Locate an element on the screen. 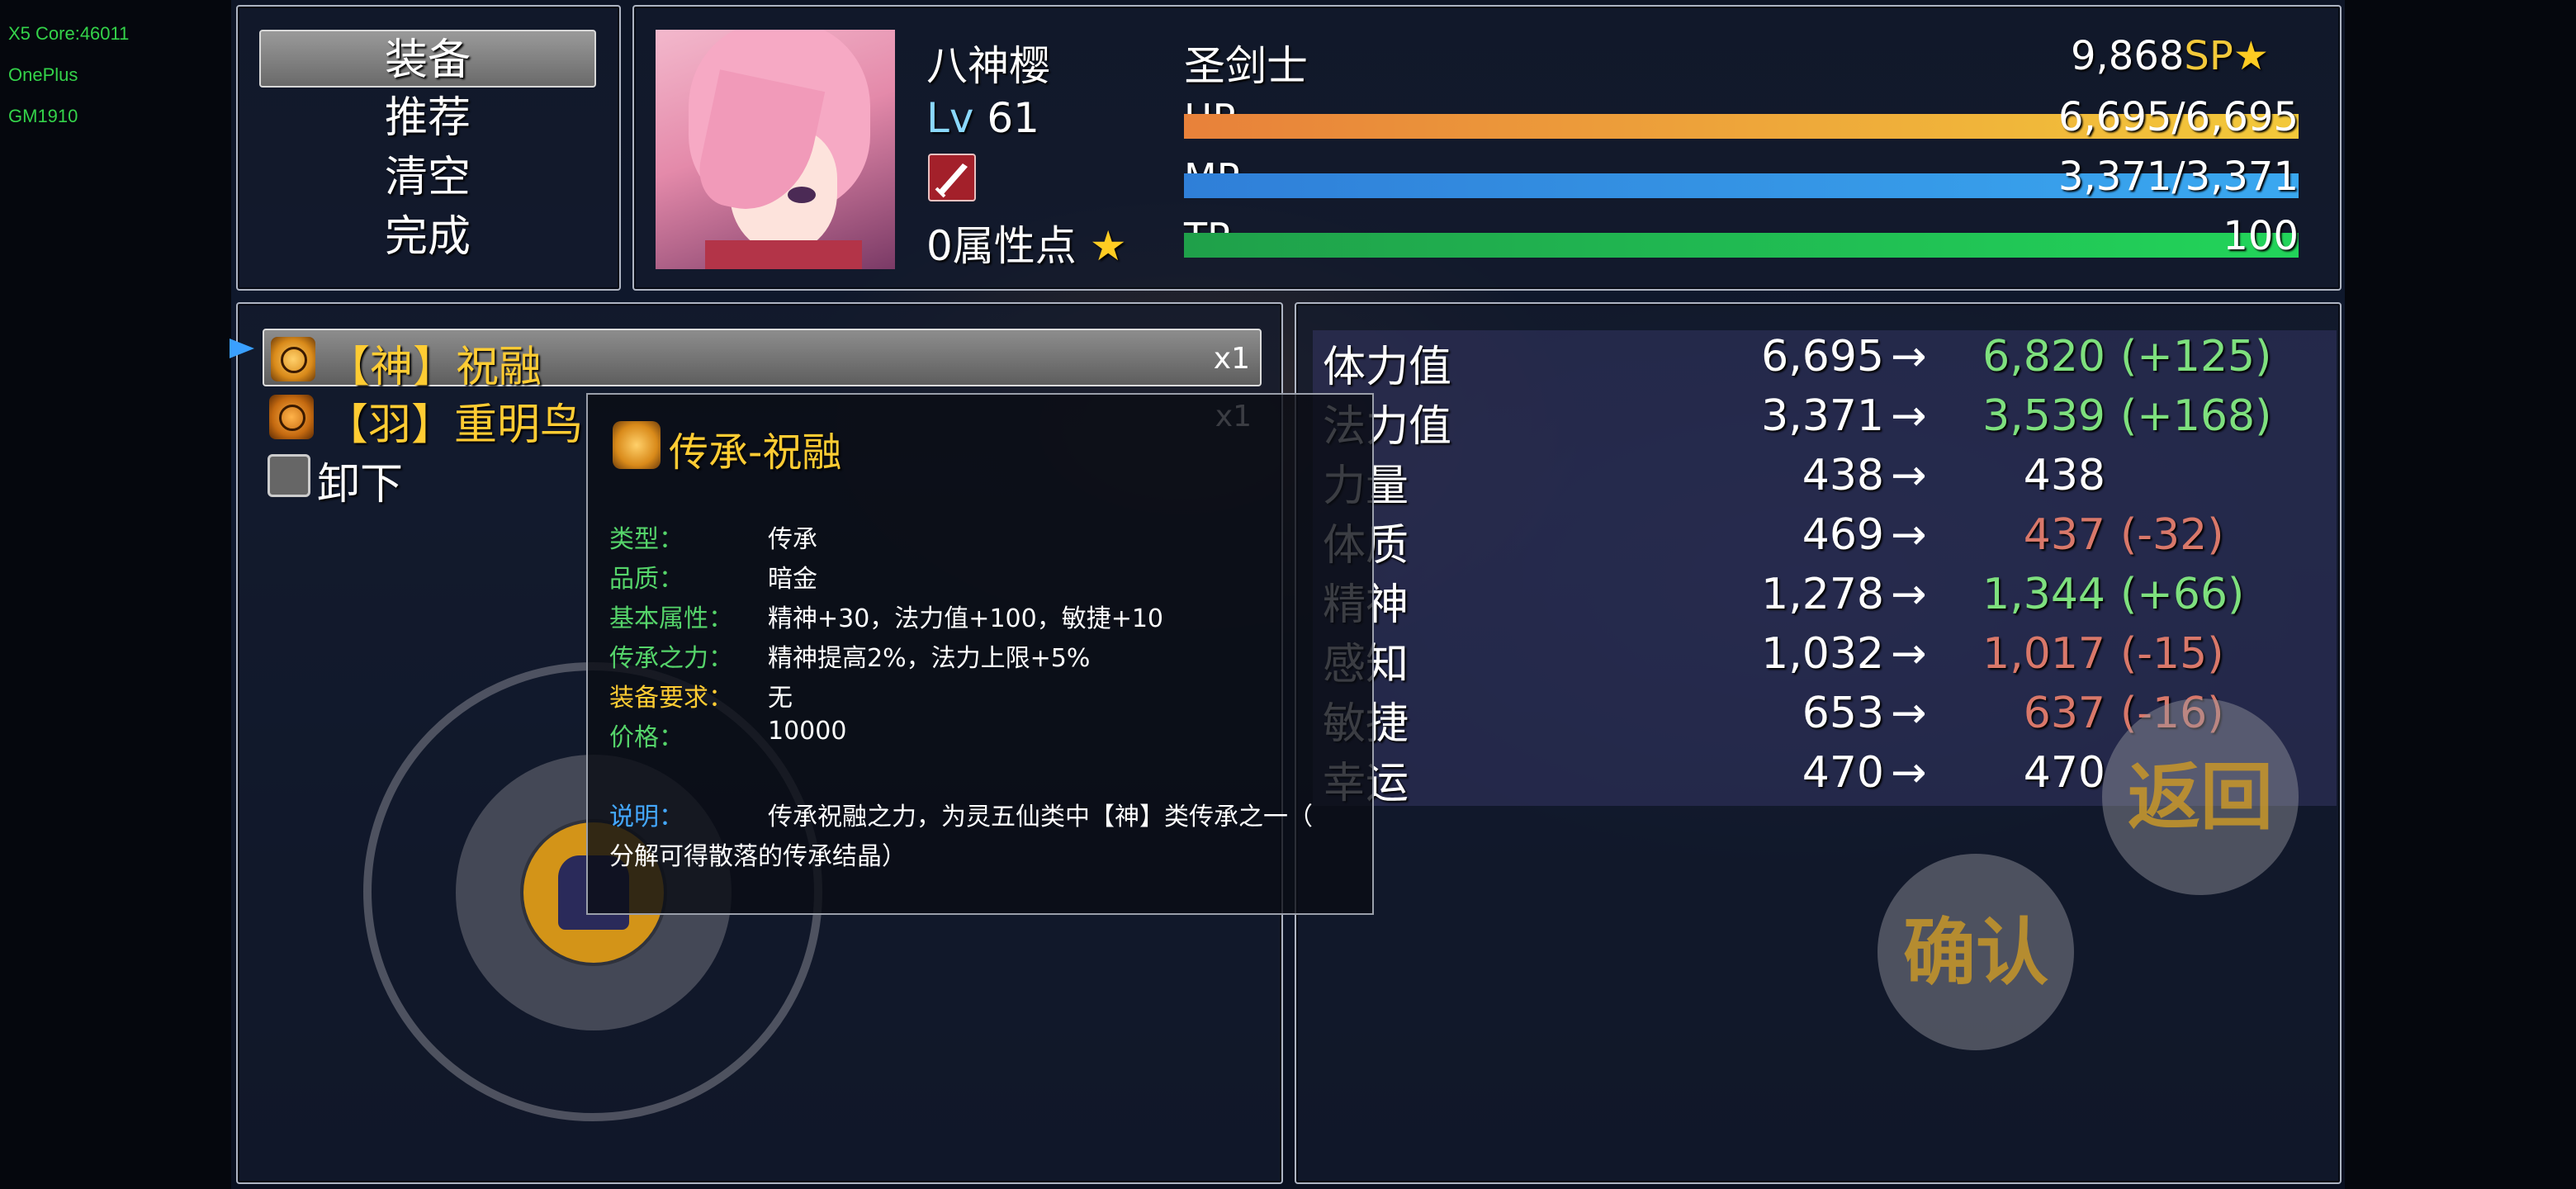  command-clear: 清空 is located at coordinates (427, 177).